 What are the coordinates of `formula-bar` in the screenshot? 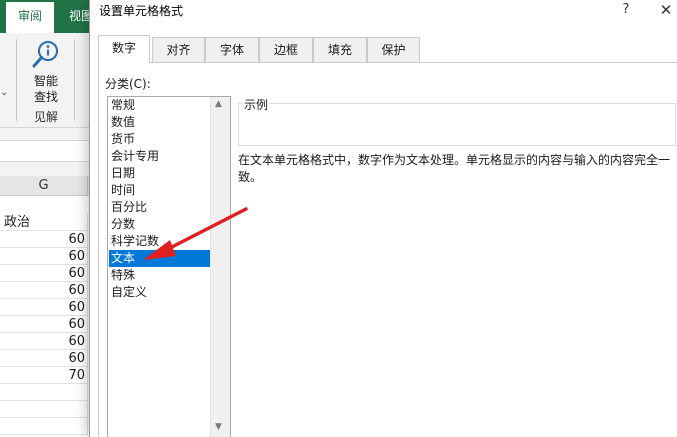 It's located at (50, 151).